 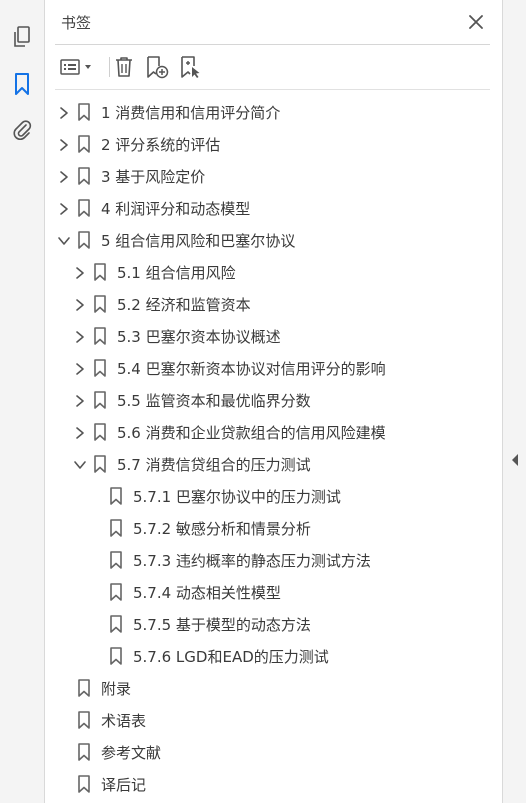 I want to click on bookmark-item: 5.7 消费信贷组合的压力测试, so click(x=273, y=464).